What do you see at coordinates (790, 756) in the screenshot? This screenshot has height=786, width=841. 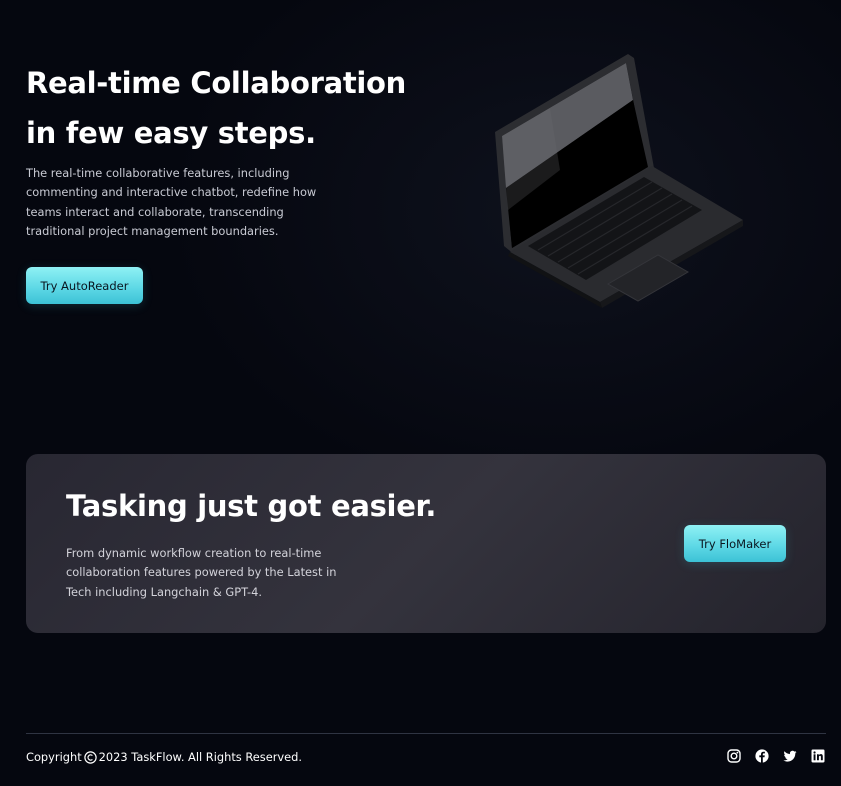 I see `twitter-icon` at bounding box center [790, 756].